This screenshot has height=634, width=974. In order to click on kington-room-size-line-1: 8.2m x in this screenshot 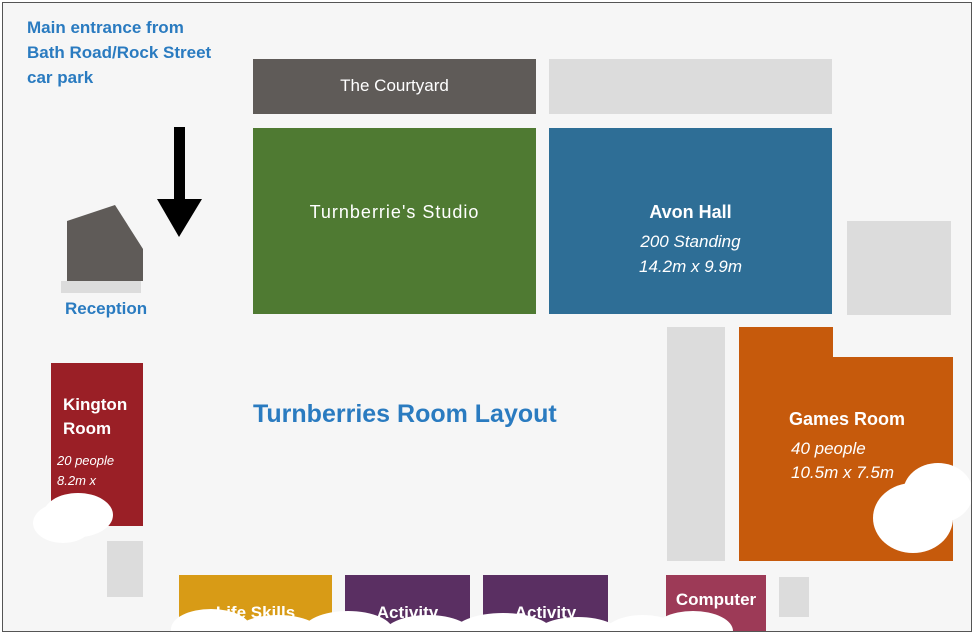, I will do `click(77, 480)`.